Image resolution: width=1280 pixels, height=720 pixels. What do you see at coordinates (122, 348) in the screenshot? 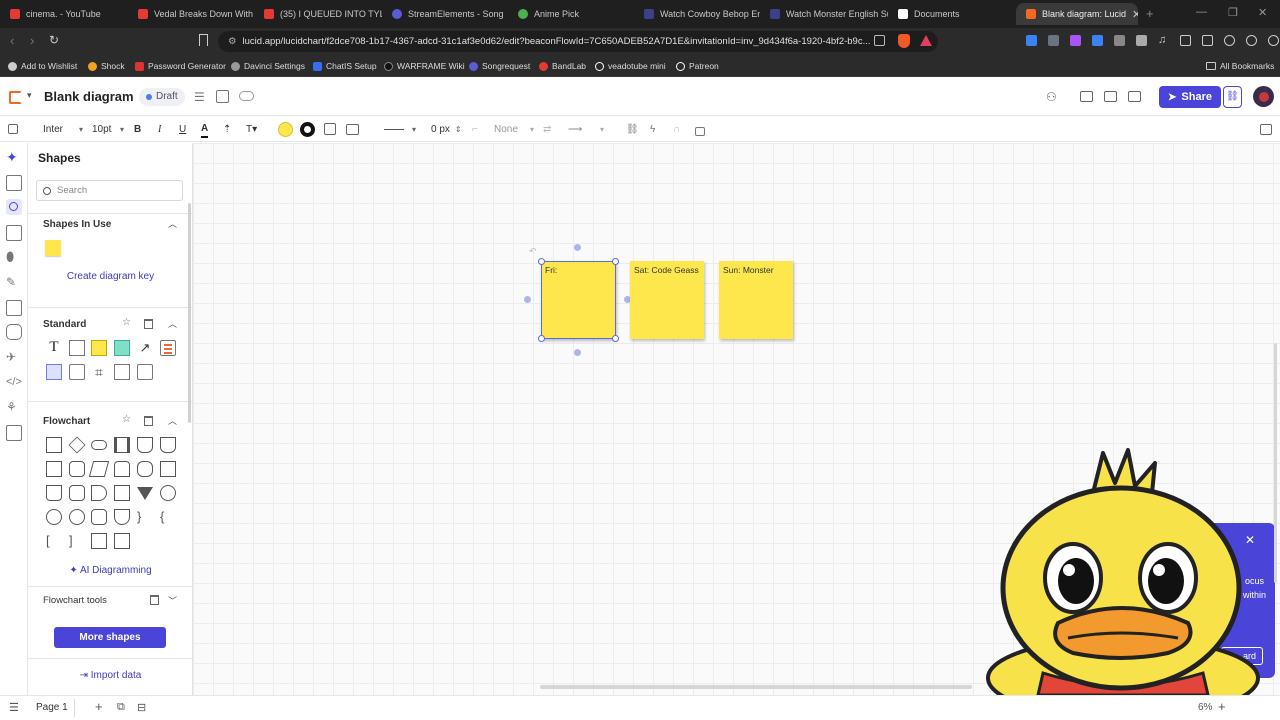
I see `note-shape` at bounding box center [122, 348].